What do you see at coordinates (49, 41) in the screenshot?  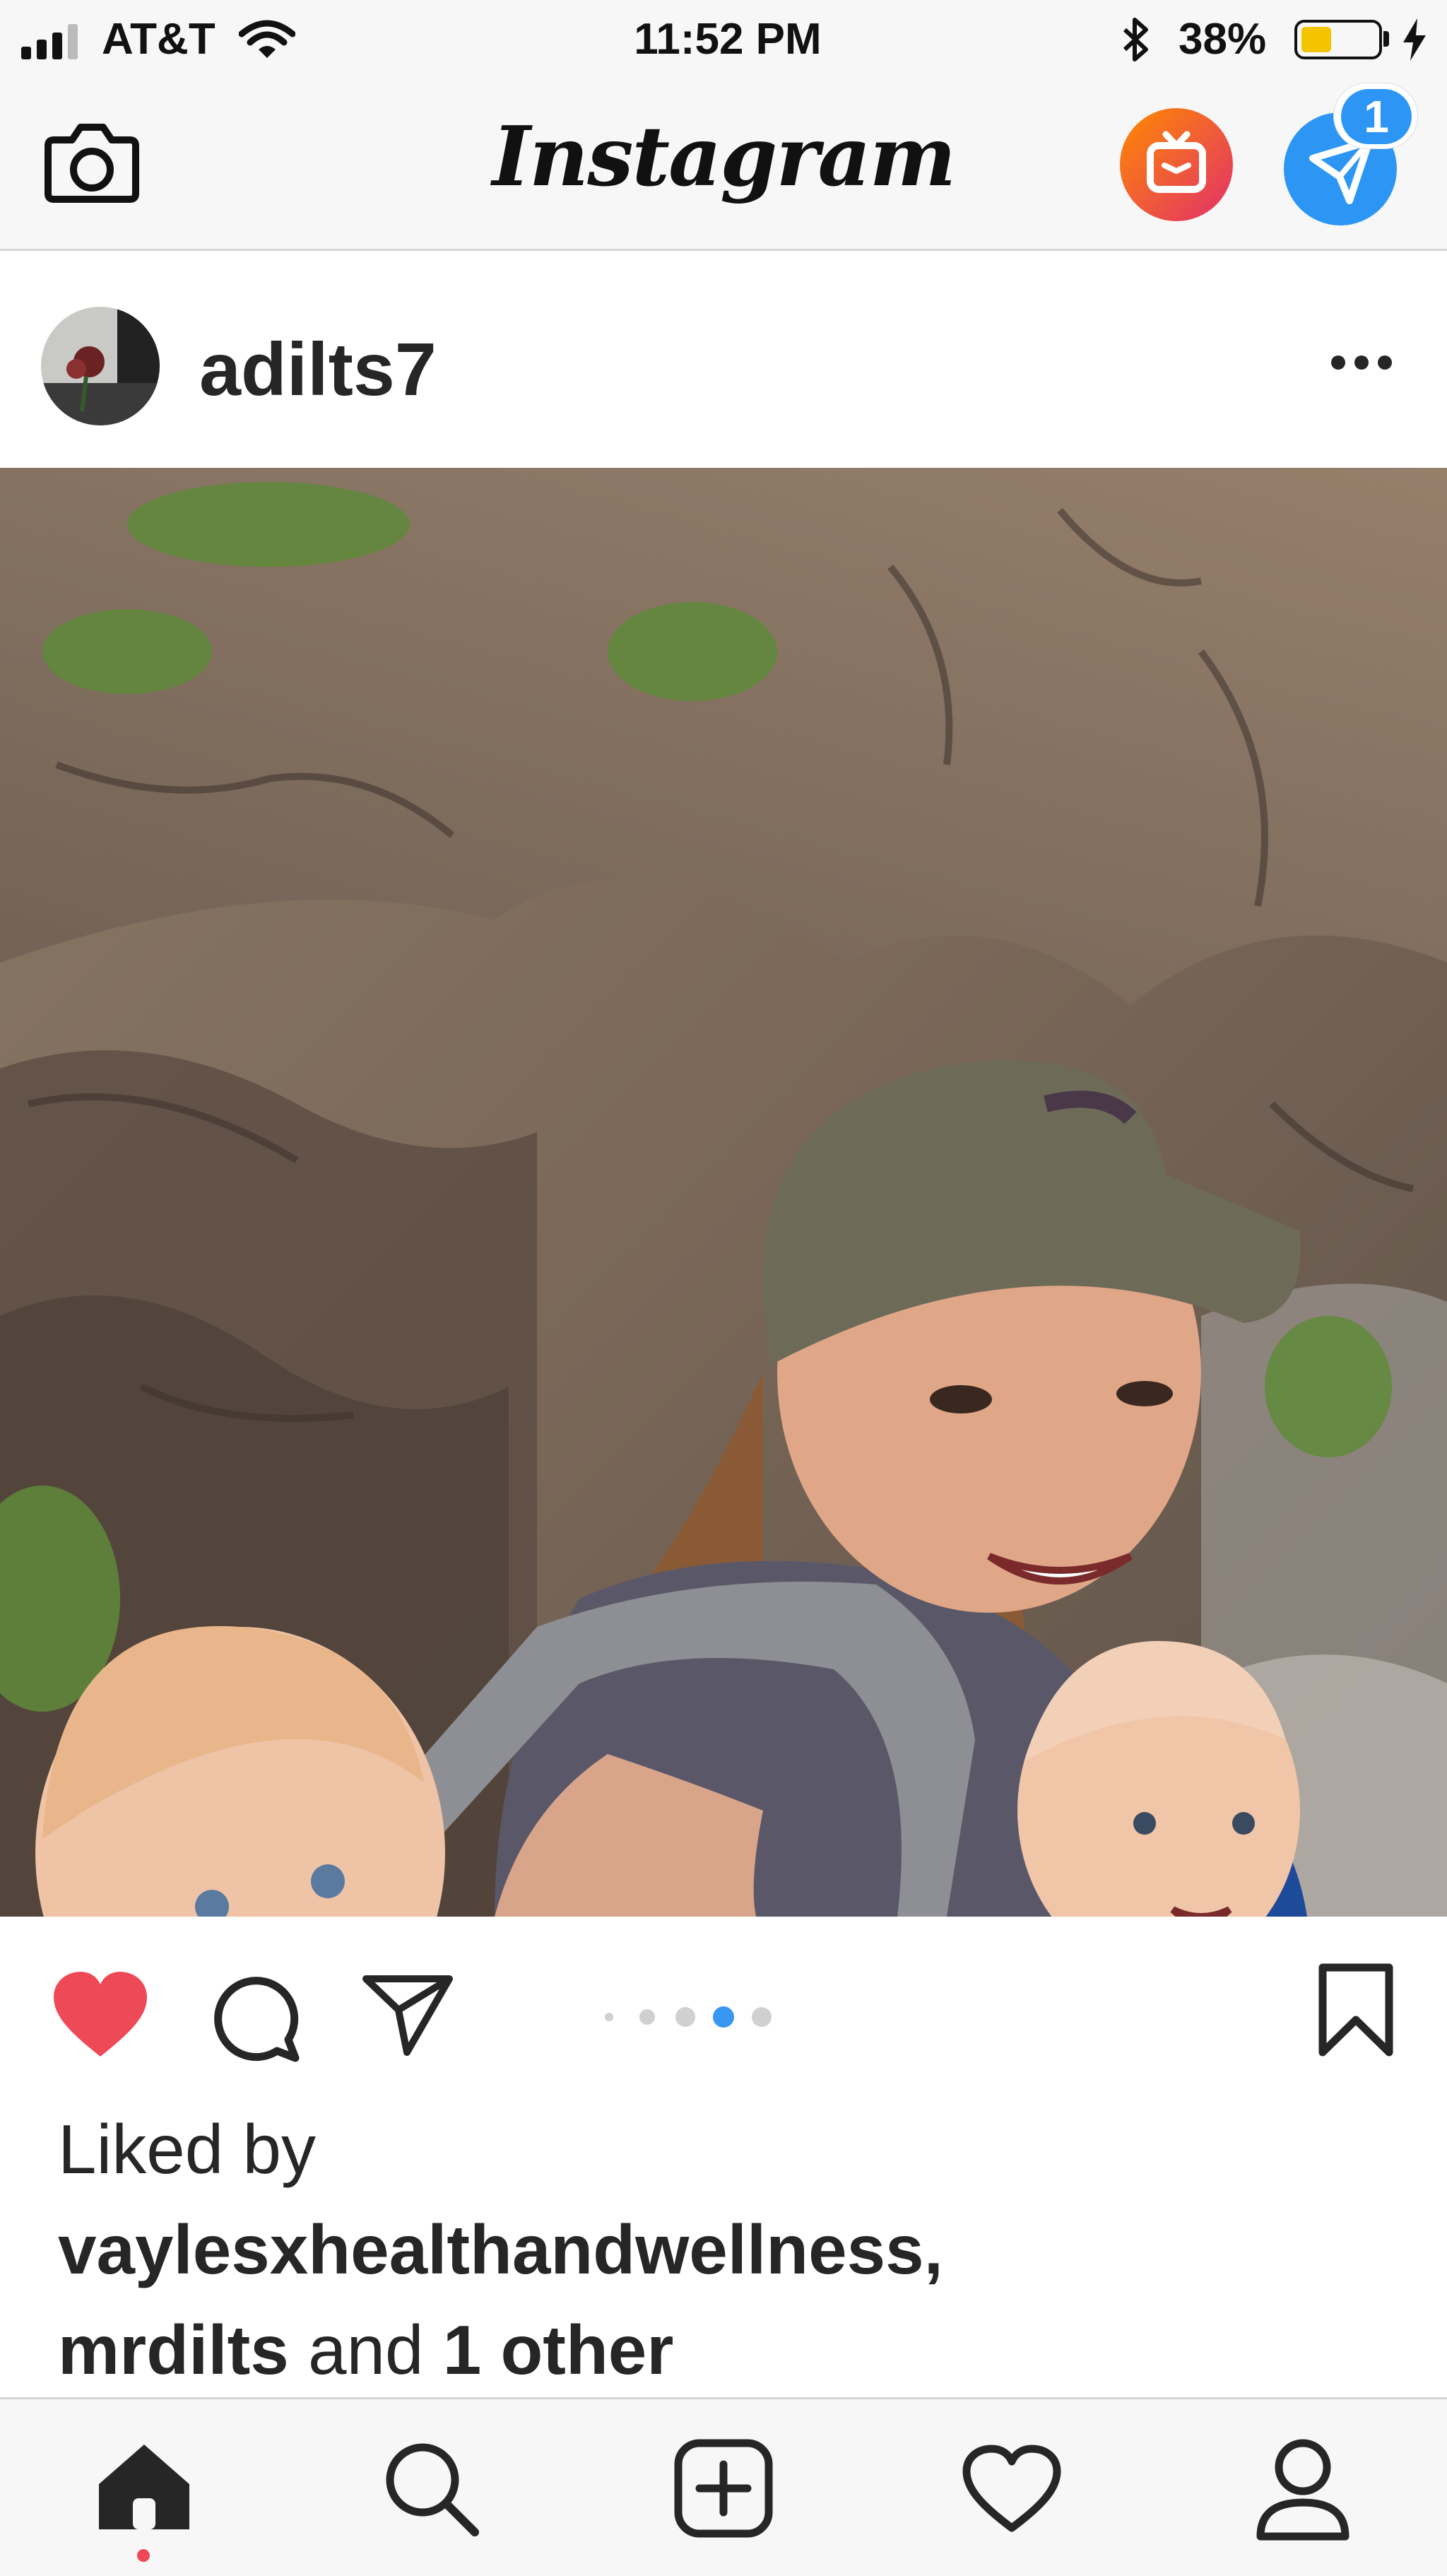 I see `signal-strength-icon` at bounding box center [49, 41].